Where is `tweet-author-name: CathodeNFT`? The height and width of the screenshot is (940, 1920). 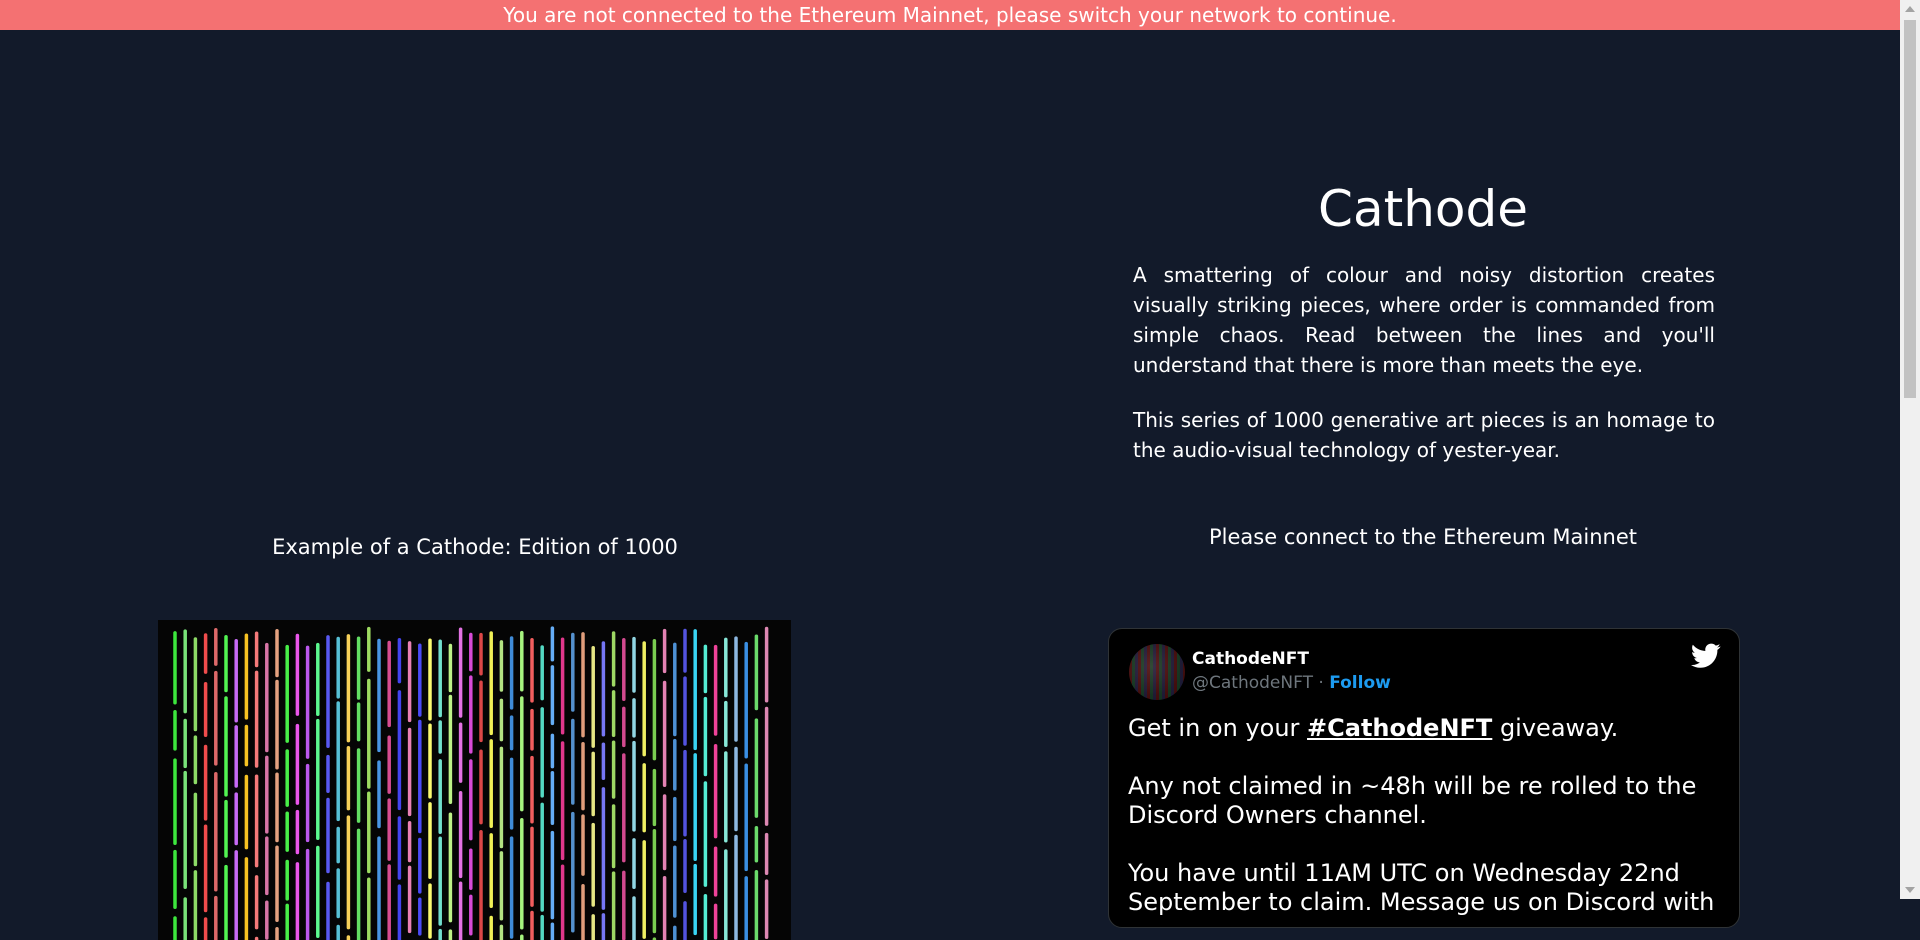
tweet-author-name: CathodeNFT is located at coordinates (1250, 659).